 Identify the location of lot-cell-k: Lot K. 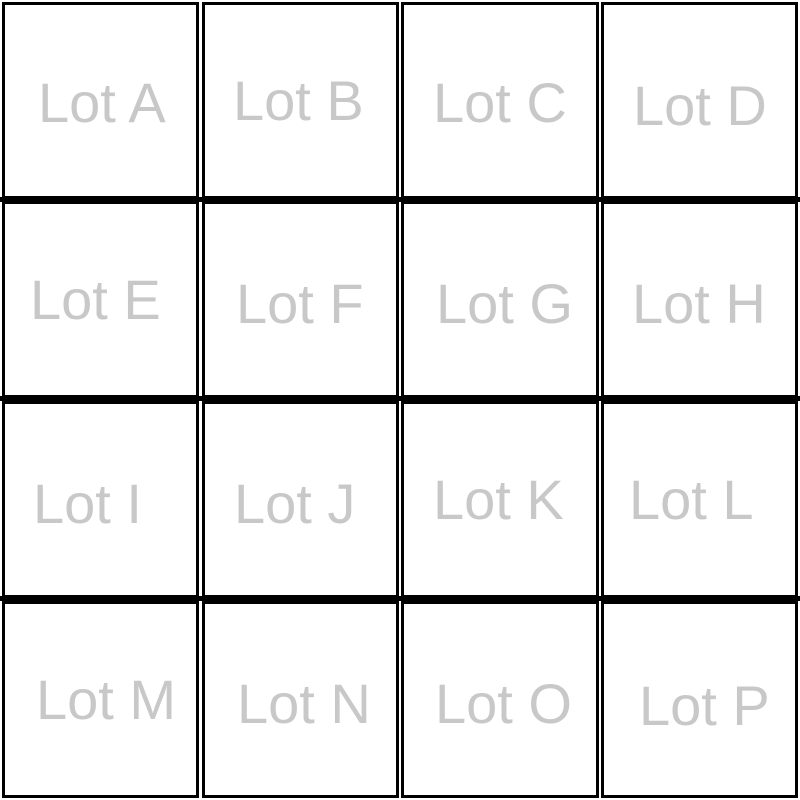
(500, 499).